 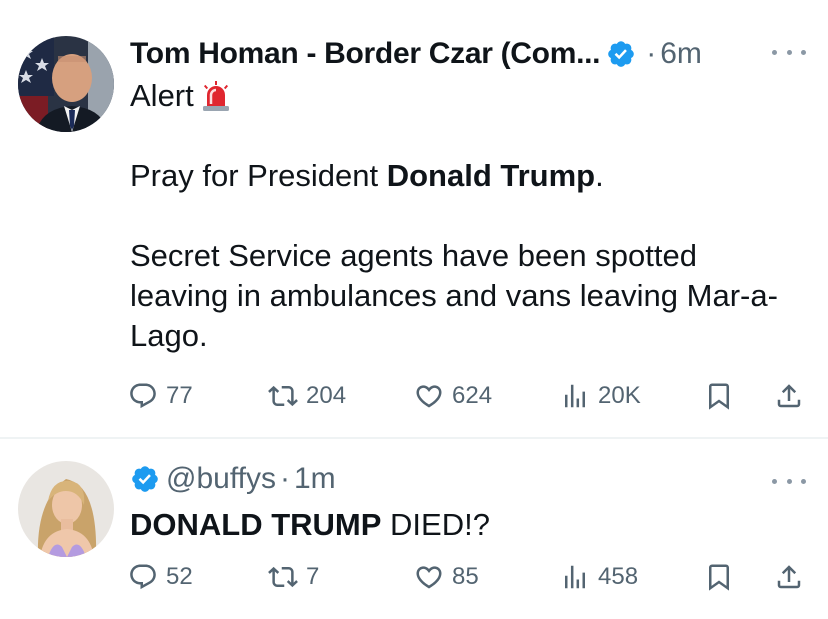 I want to click on tweet-text: DONALD TRUMP DIED!?, so click(x=465, y=525).